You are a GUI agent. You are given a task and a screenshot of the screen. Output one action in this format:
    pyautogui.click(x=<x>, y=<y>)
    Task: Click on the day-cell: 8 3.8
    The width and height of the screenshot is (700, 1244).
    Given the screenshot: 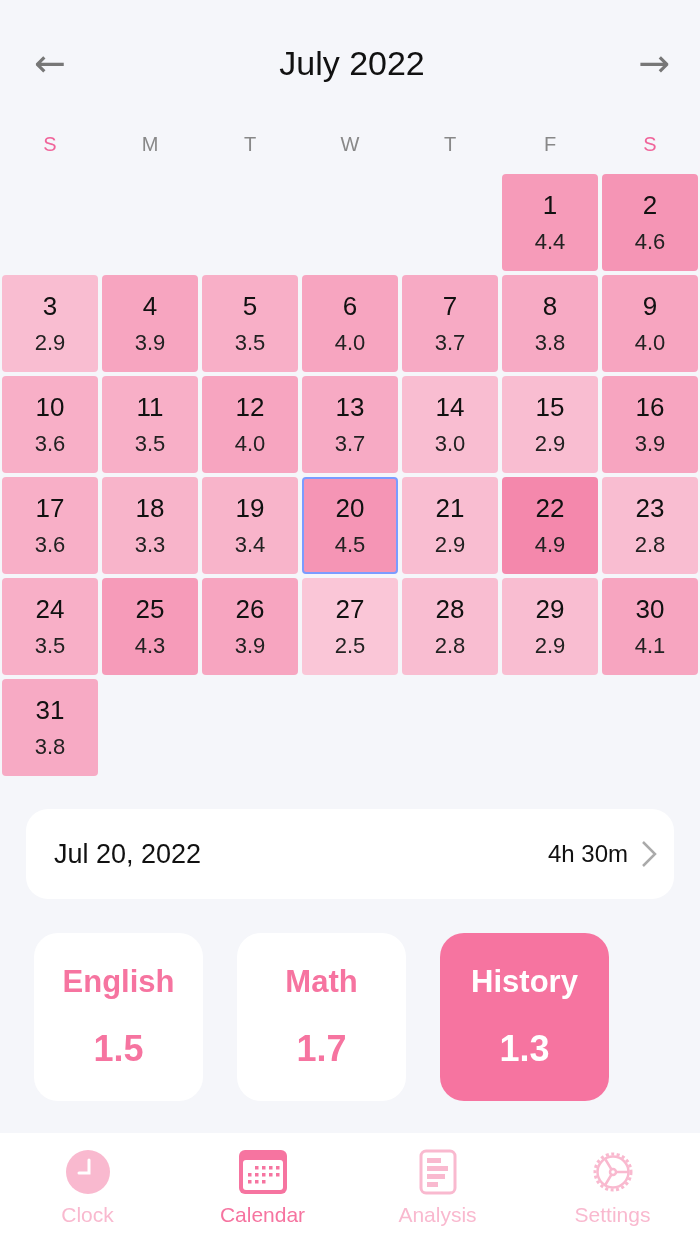 What is the action you would take?
    pyautogui.click(x=550, y=323)
    